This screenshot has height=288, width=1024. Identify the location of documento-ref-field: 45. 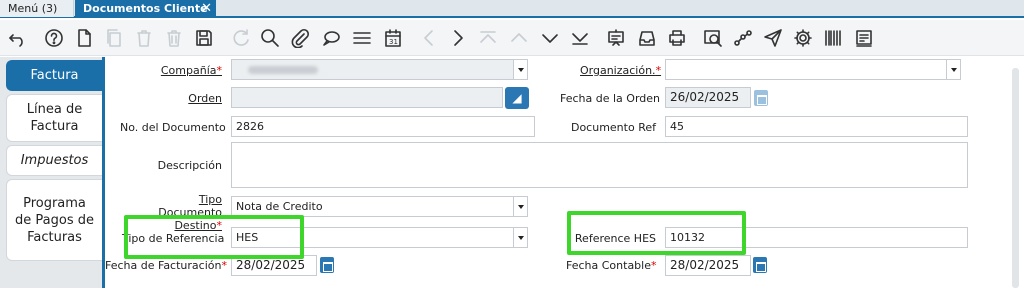
(816, 126).